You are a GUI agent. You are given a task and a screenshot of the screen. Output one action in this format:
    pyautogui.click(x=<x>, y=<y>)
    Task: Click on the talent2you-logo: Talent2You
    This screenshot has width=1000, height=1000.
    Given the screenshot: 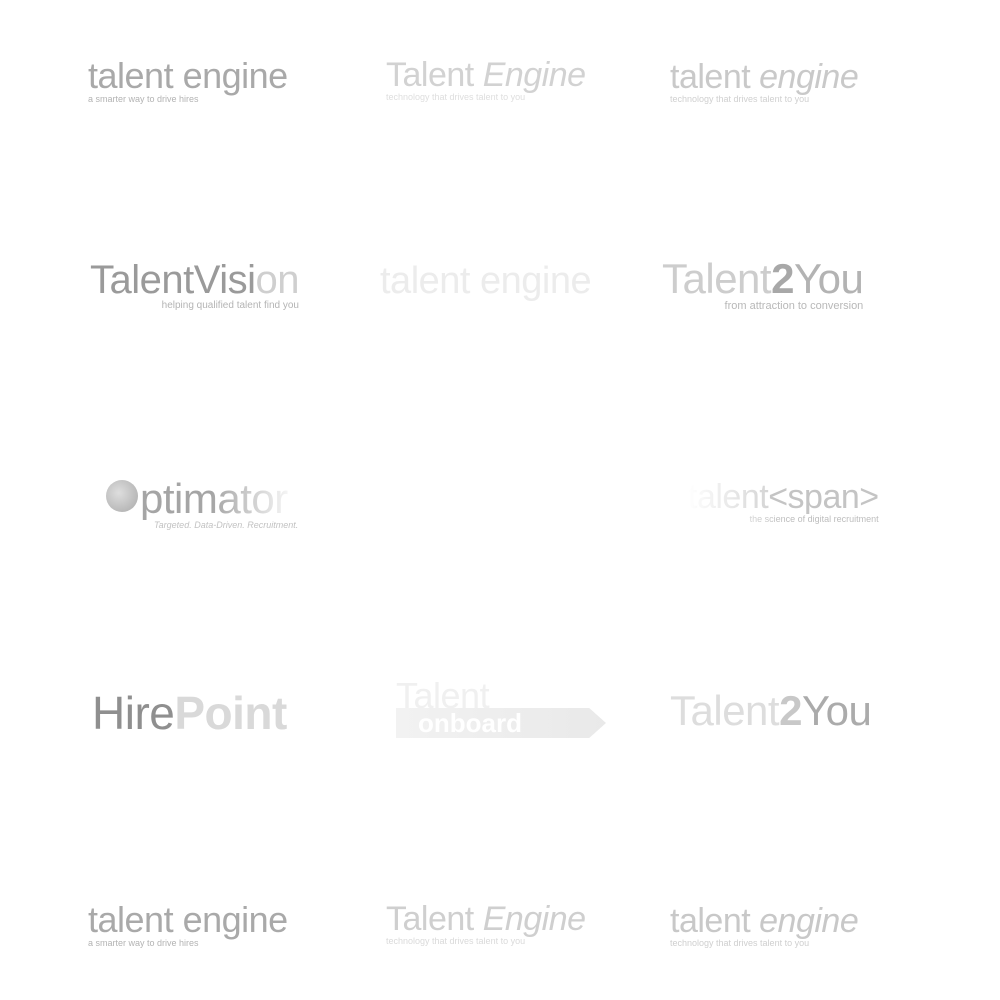 What is the action you would take?
    pyautogui.click(x=771, y=710)
    